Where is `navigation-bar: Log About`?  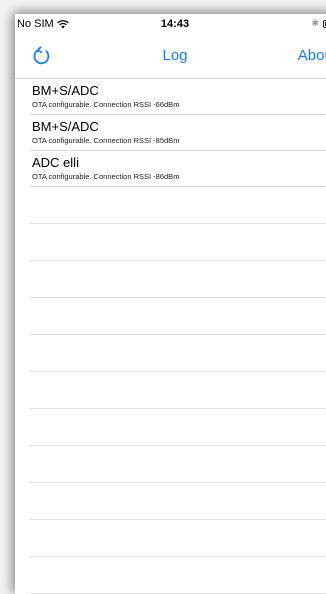
navigation-bar: Log About is located at coordinates (170, 56).